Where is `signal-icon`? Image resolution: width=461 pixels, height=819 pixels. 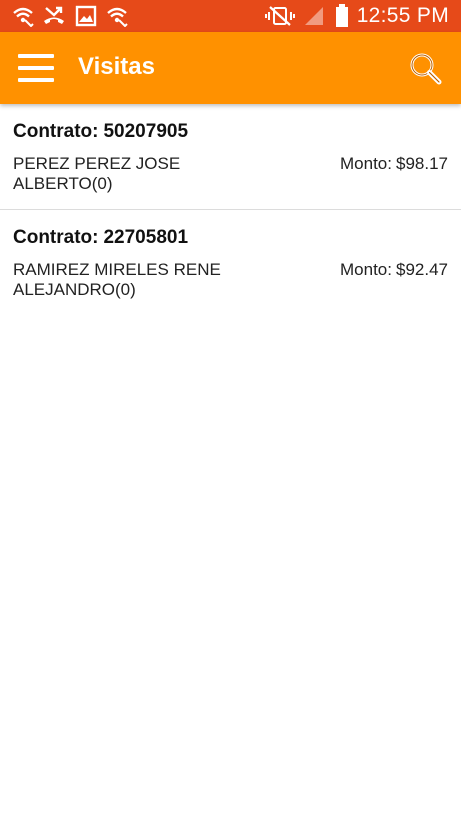 signal-icon is located at coordinates (313, 16).